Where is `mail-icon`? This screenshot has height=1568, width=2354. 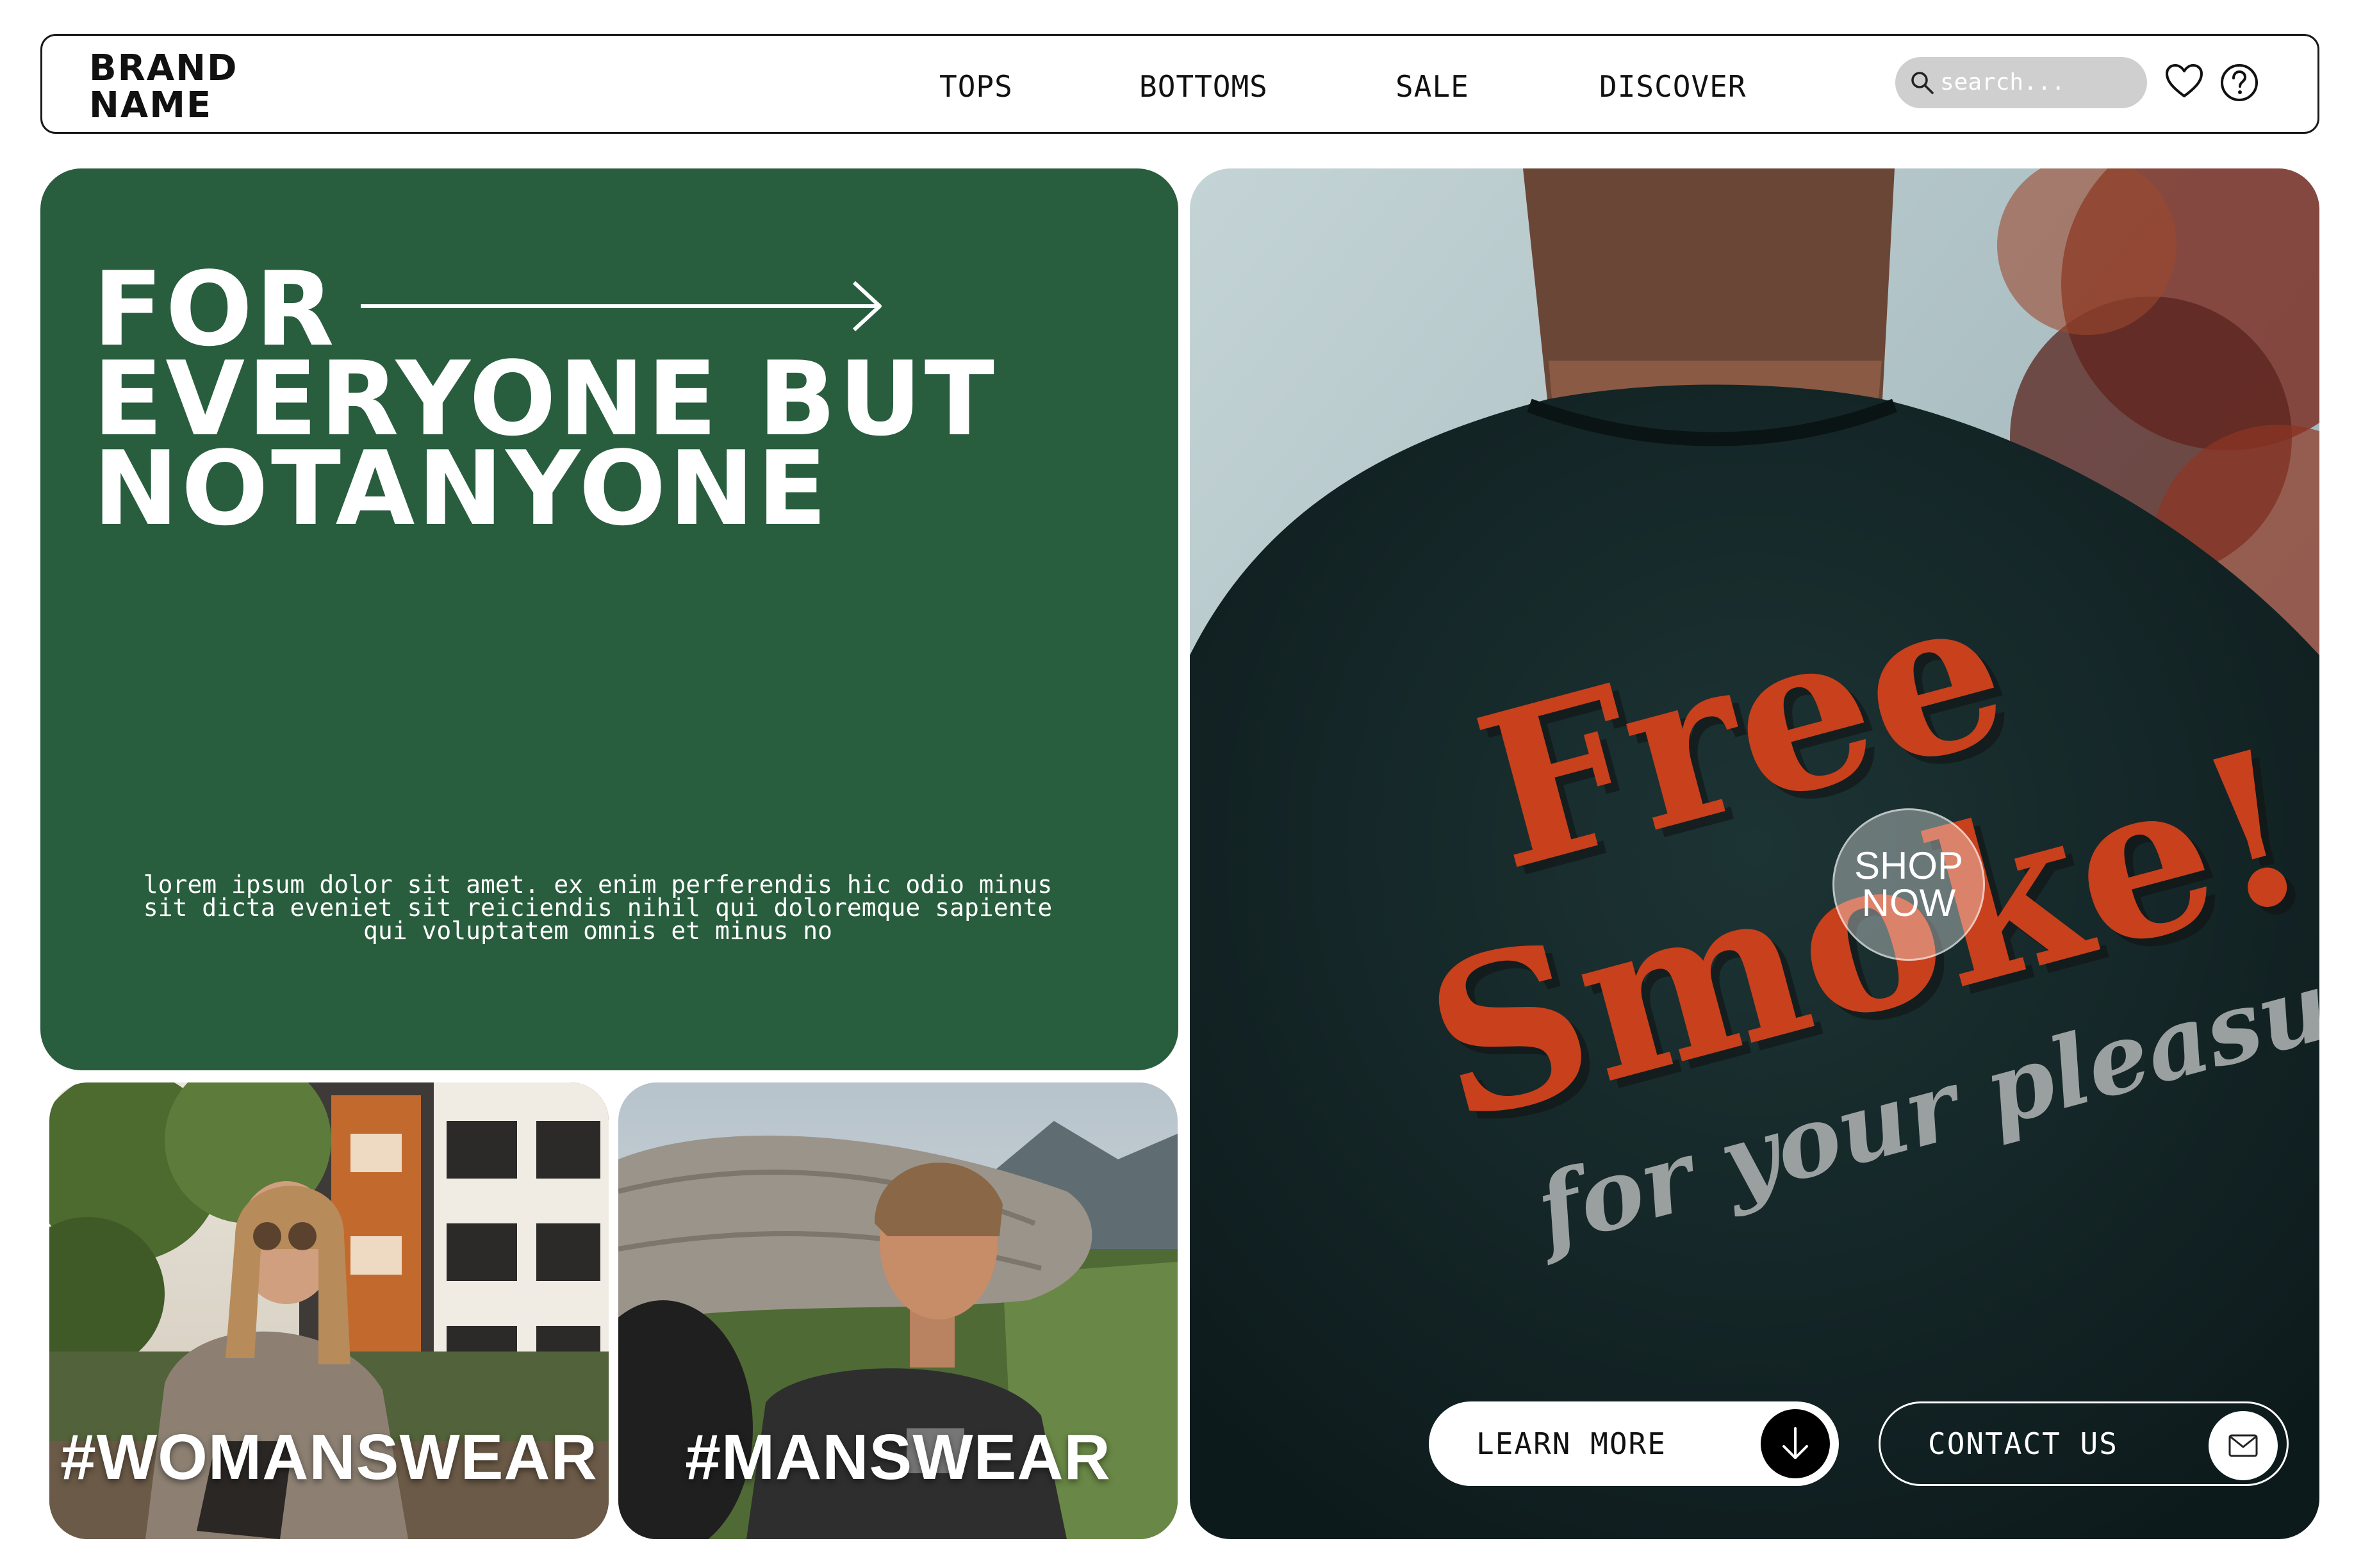 mail-icon is located at coordinates (2243, 1445).